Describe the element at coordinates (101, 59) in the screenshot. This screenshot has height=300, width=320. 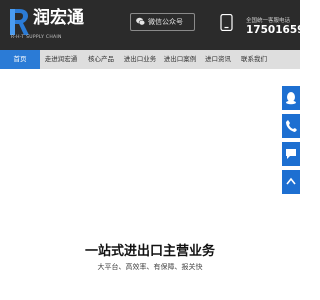
I see `nav-item-products: 核心产品` at that location.